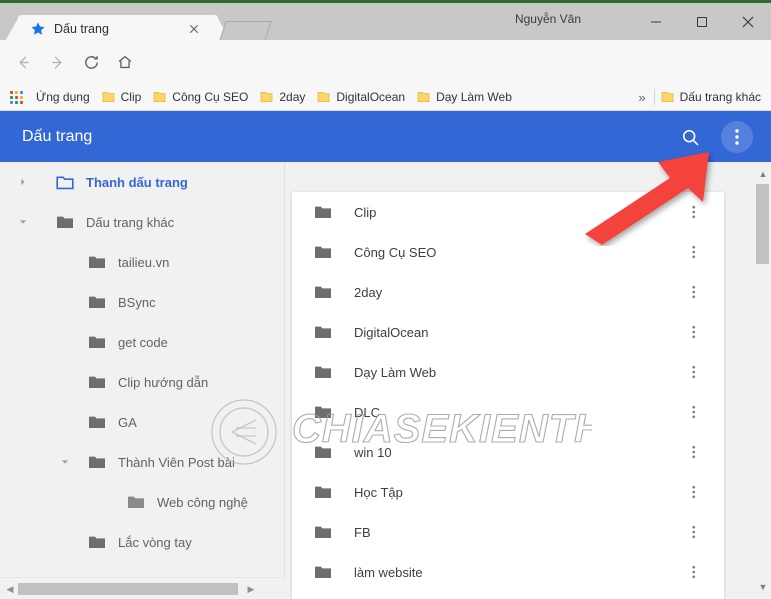 The image size is (771, 599). What do you see at coordinates (508, 452) in the screenshot?
I see `list-item: win 10` at bounding box center [508, 452].